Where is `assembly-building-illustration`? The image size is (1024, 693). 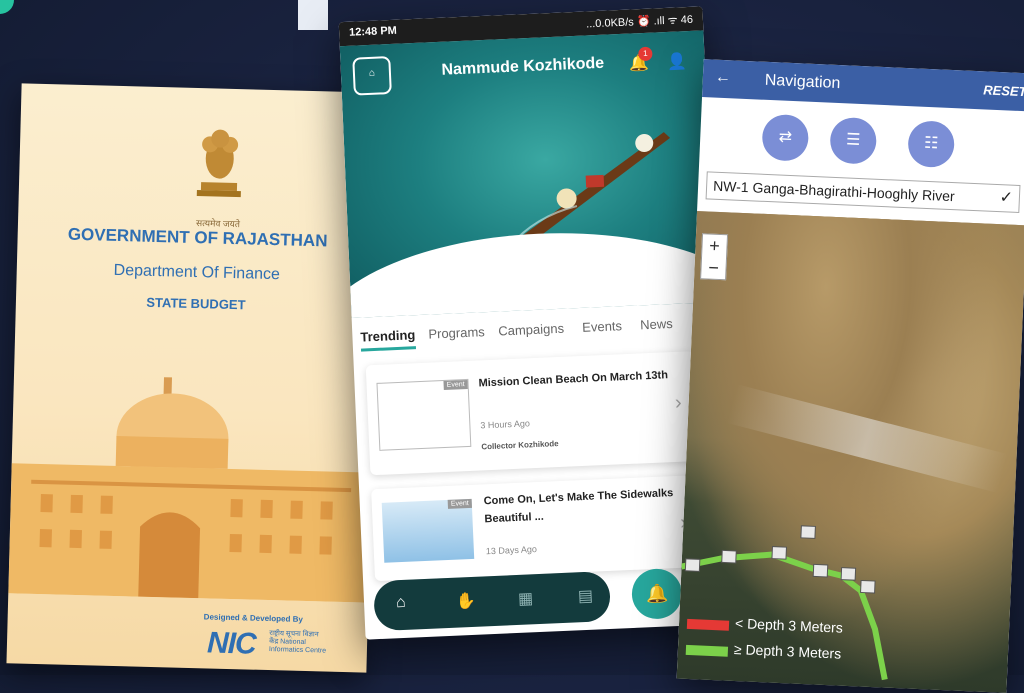
assembly-building-illustration is located at coordinates (190, 490).